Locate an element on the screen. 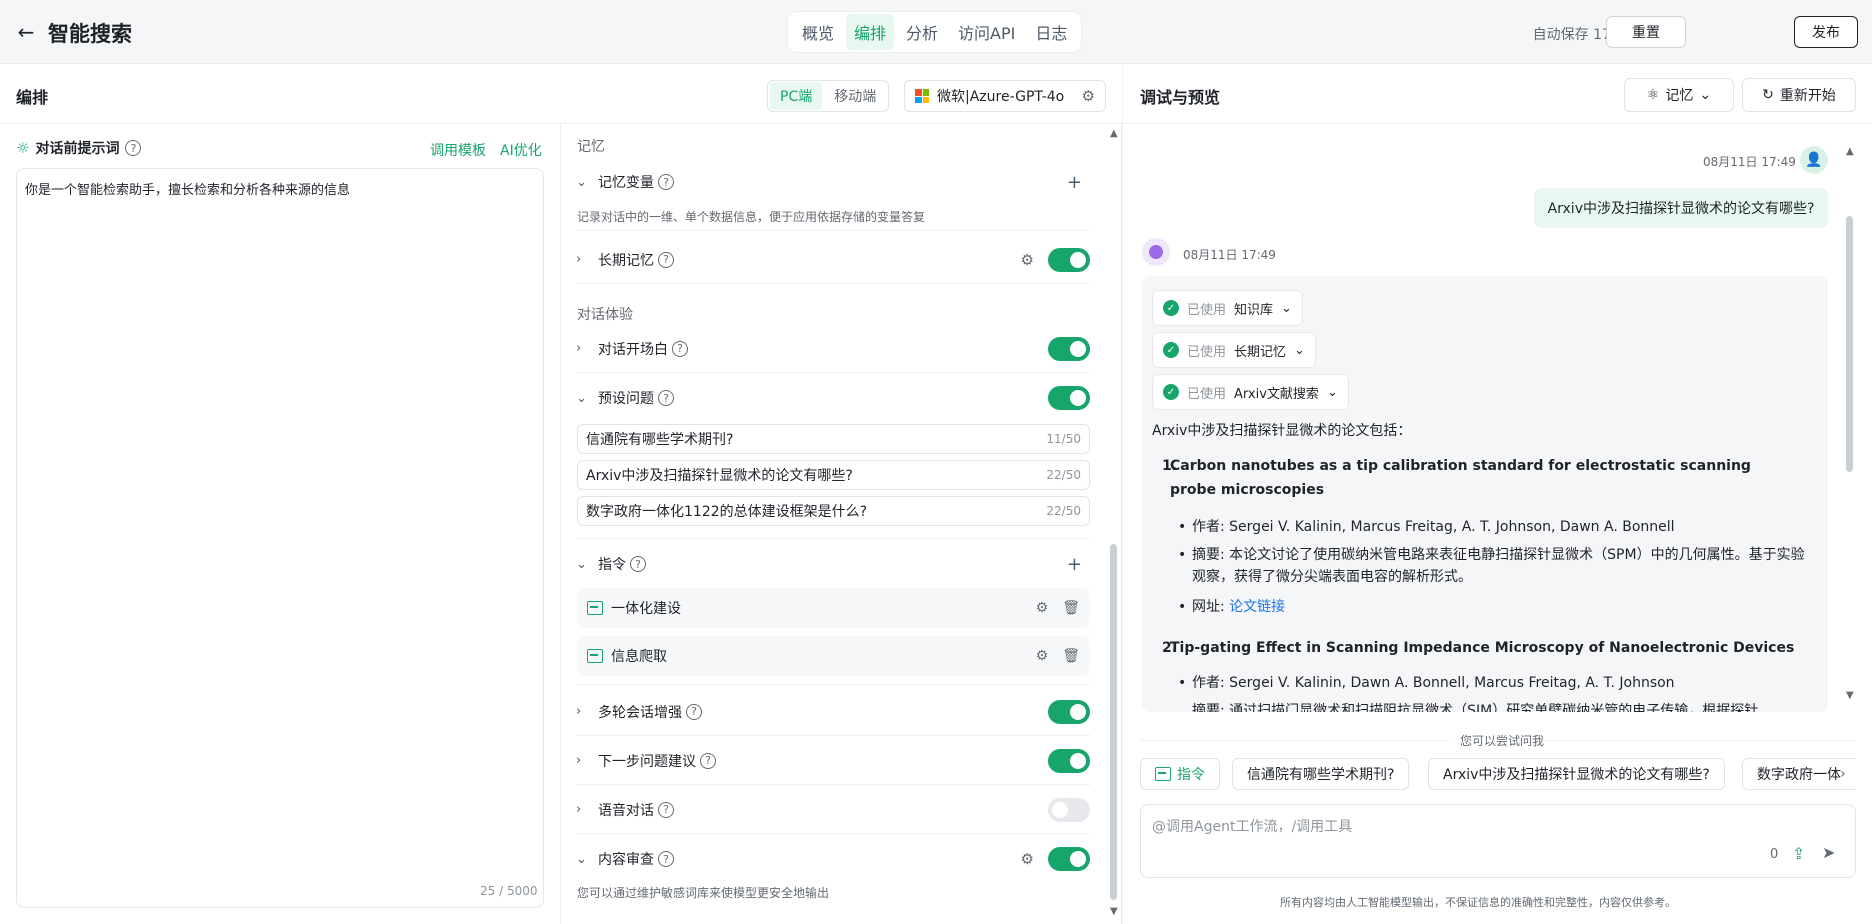 The height and width of the screenshot is (924, 1872). suggestion-chip: Arxiv中涉及扫描探针显微术的论文有哪些? is located at coordinates (1576, 774).